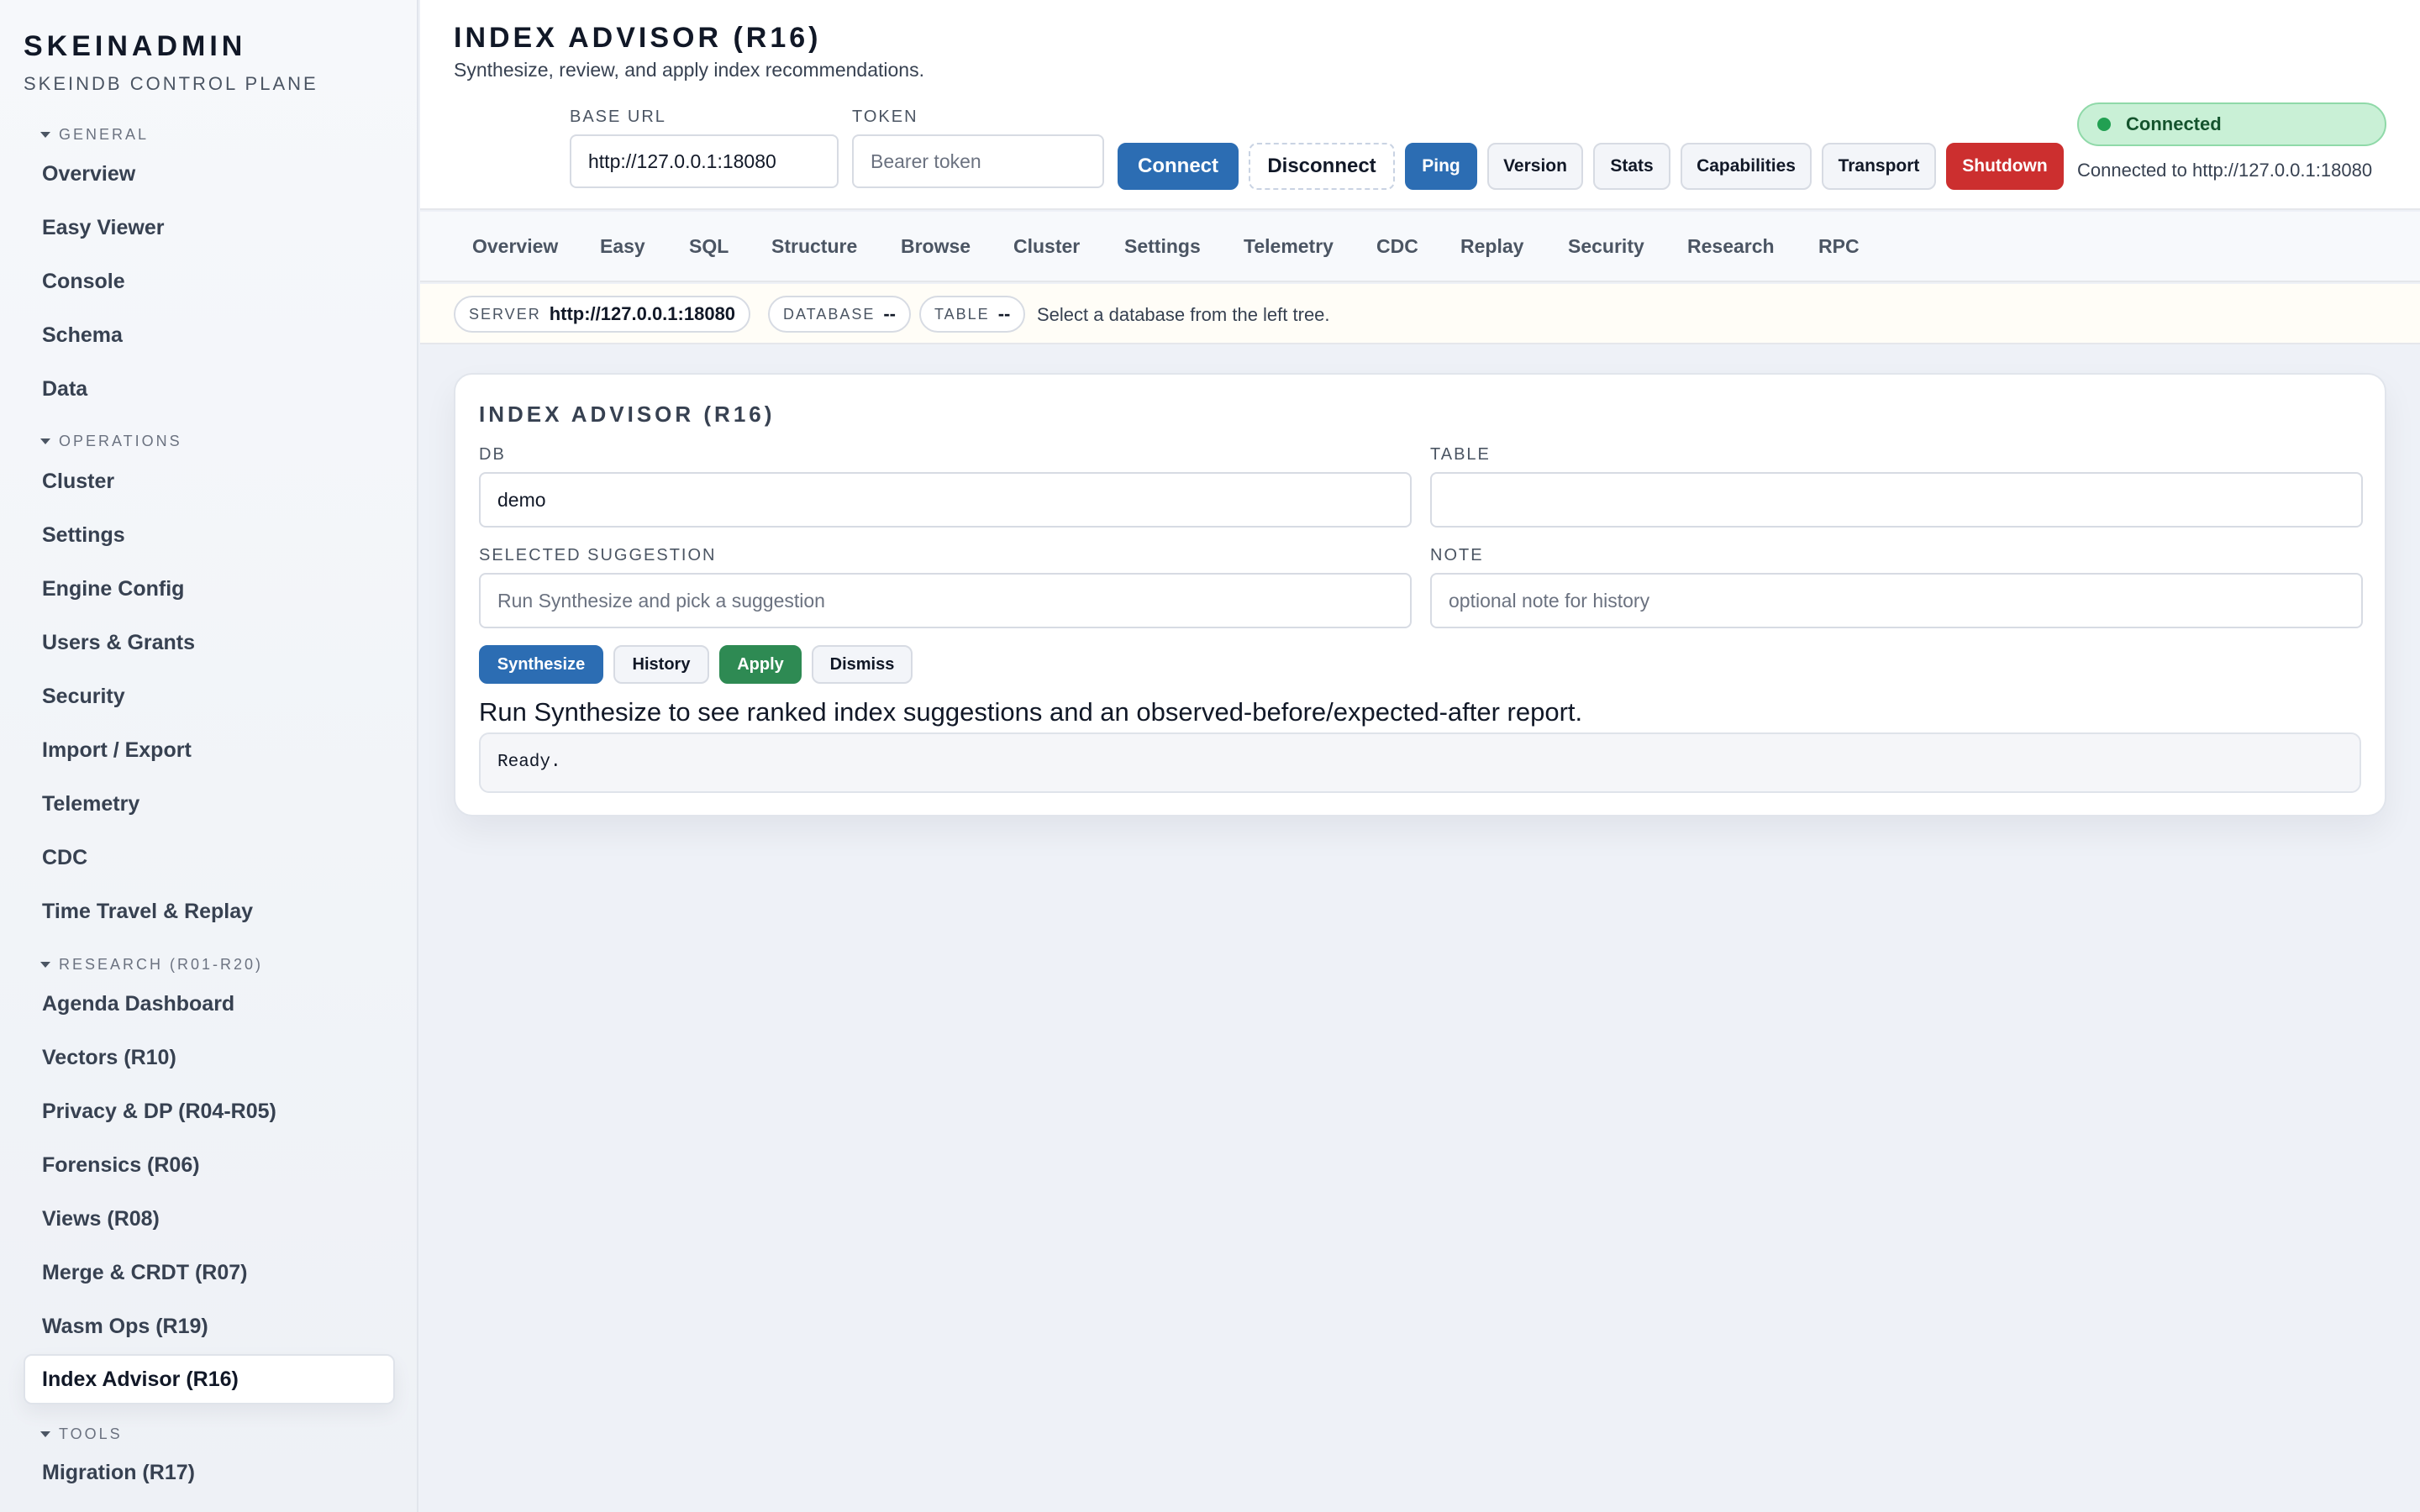 The image size is (2420, 1512). What do you see at coordinates (661, 664) in the screenshot?
I see `history-button: History` at bounding box center [661, 664].